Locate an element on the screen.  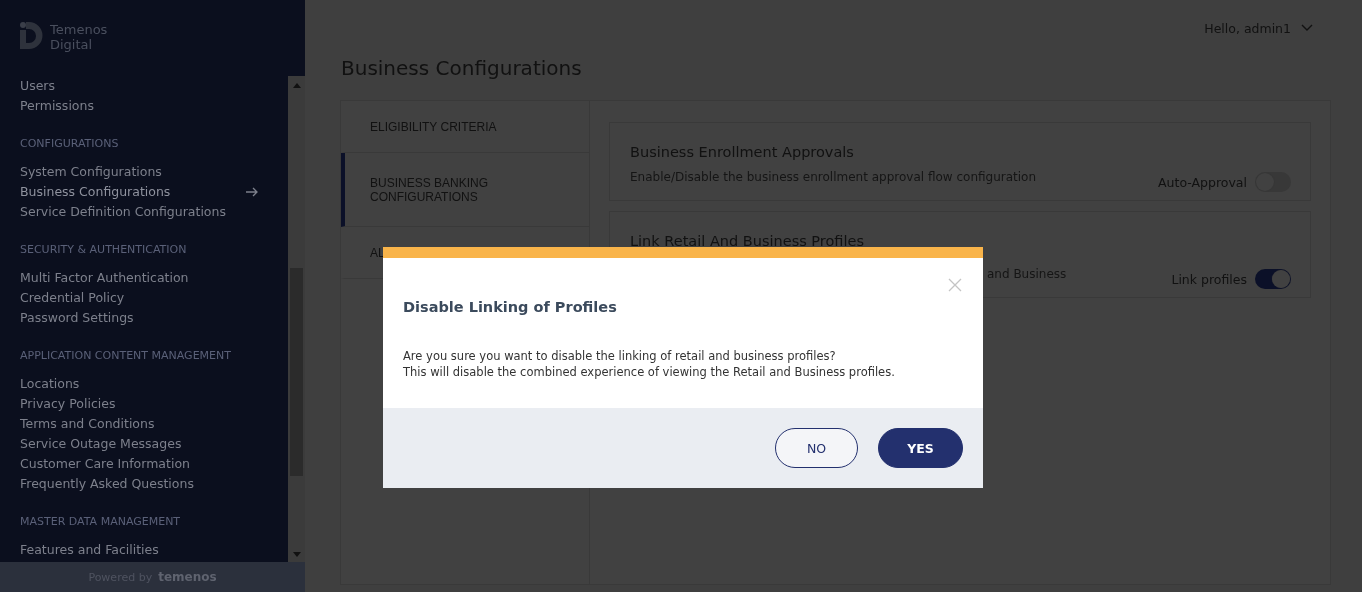
dialog-title: Disable Linking of Profiles is located at coordinates (510, 307).